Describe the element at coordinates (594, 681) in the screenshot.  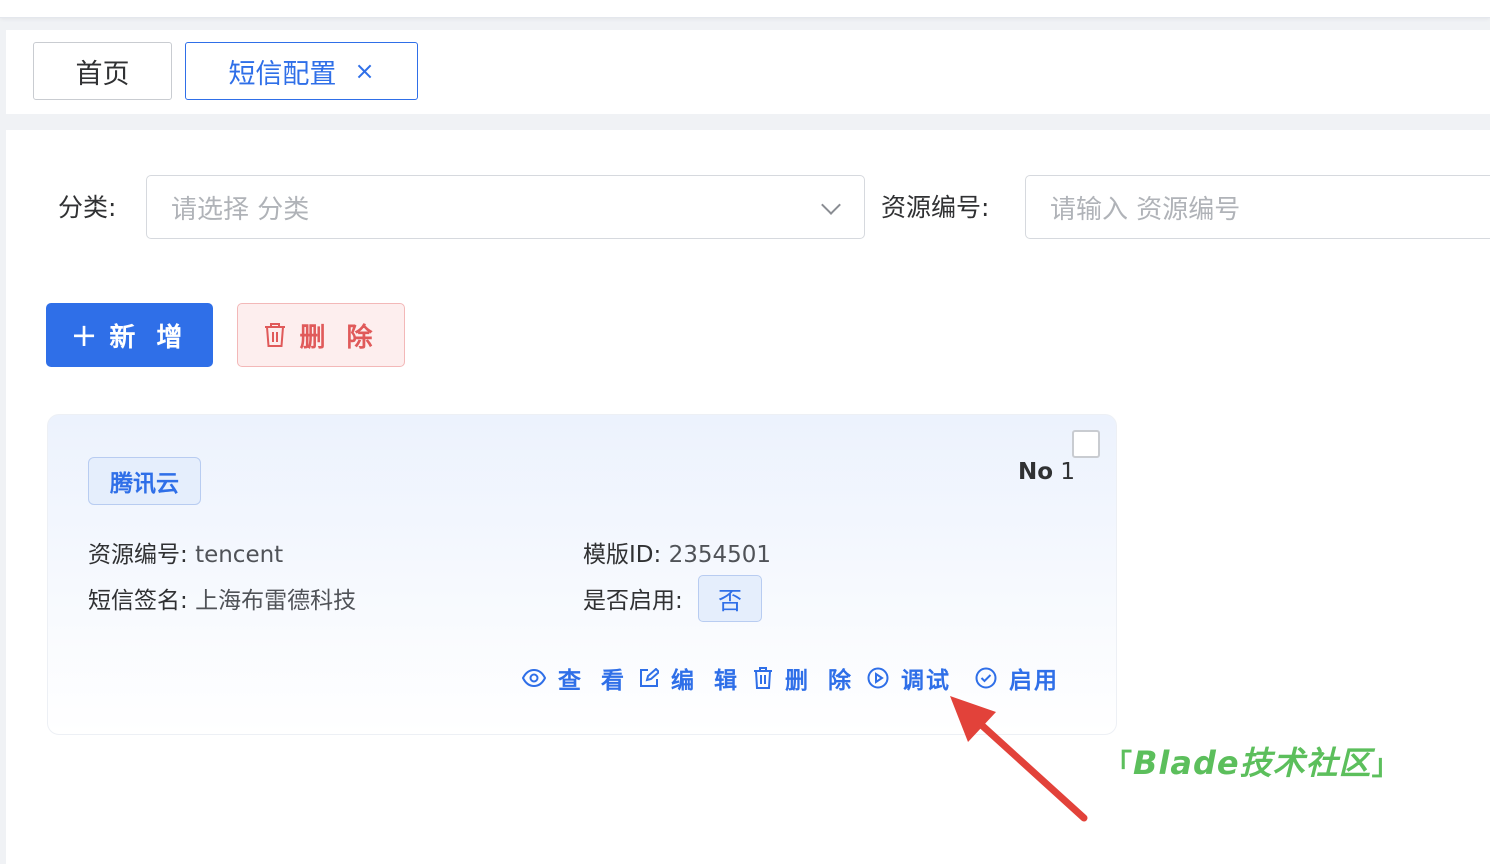
I see `view-action-label: 查 看` at that location.